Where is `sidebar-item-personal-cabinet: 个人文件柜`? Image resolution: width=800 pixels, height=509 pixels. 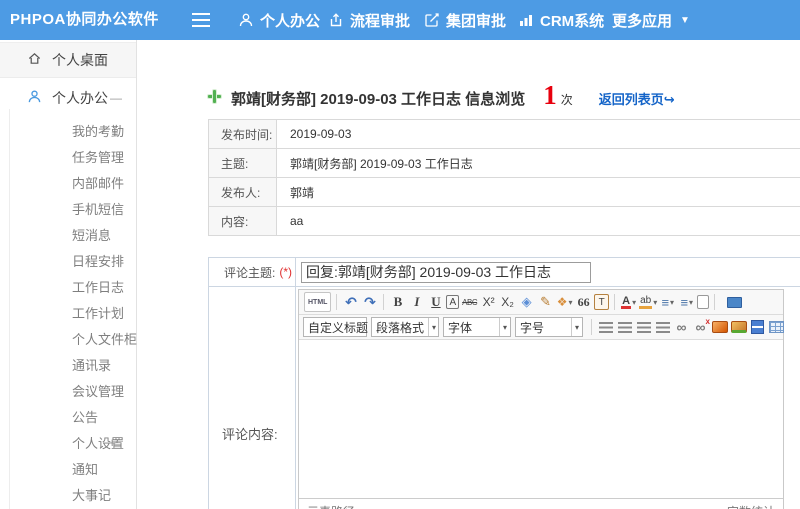 sidebar-item-personal-cabinet: 个人文件柜 is located at coordinates (68, 338).